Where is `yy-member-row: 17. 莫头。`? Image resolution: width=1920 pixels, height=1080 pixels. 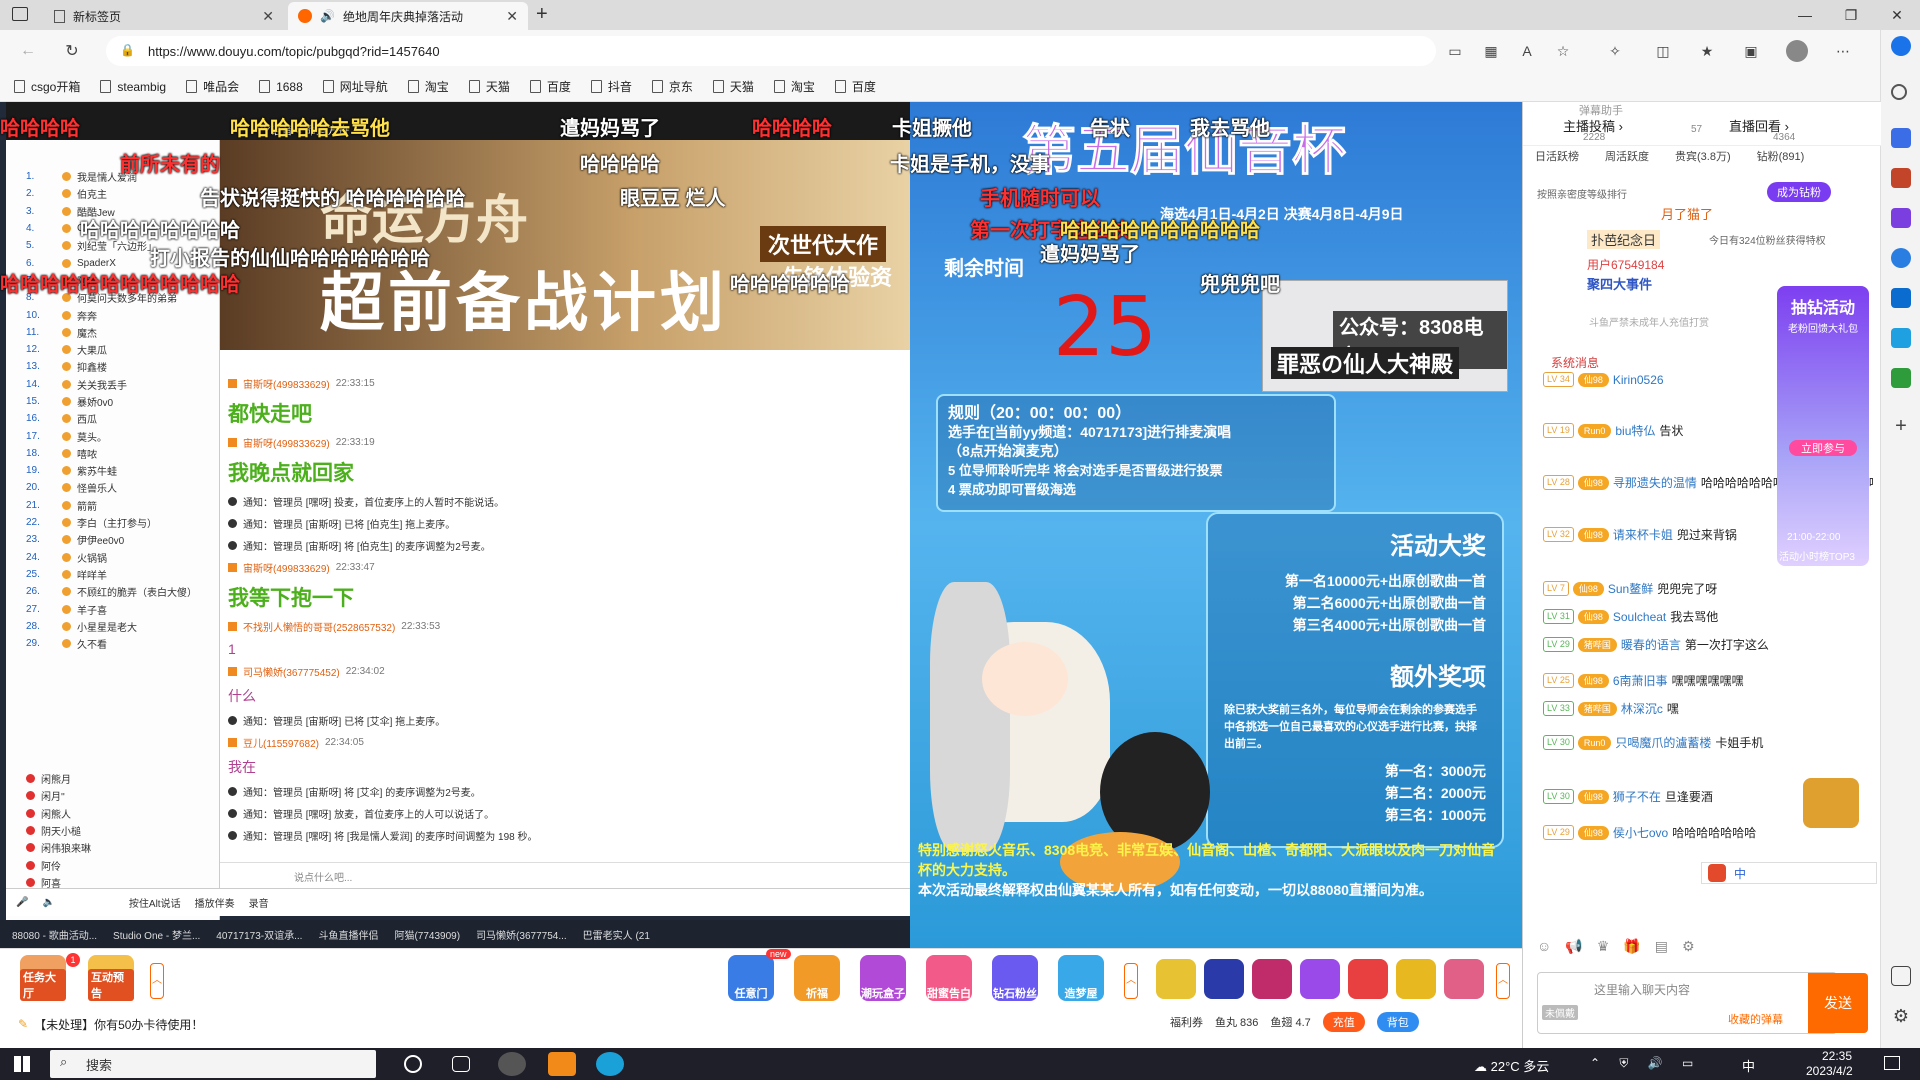
yy-member-row: 17. 莫头。 is located at coordinates (112, 435).